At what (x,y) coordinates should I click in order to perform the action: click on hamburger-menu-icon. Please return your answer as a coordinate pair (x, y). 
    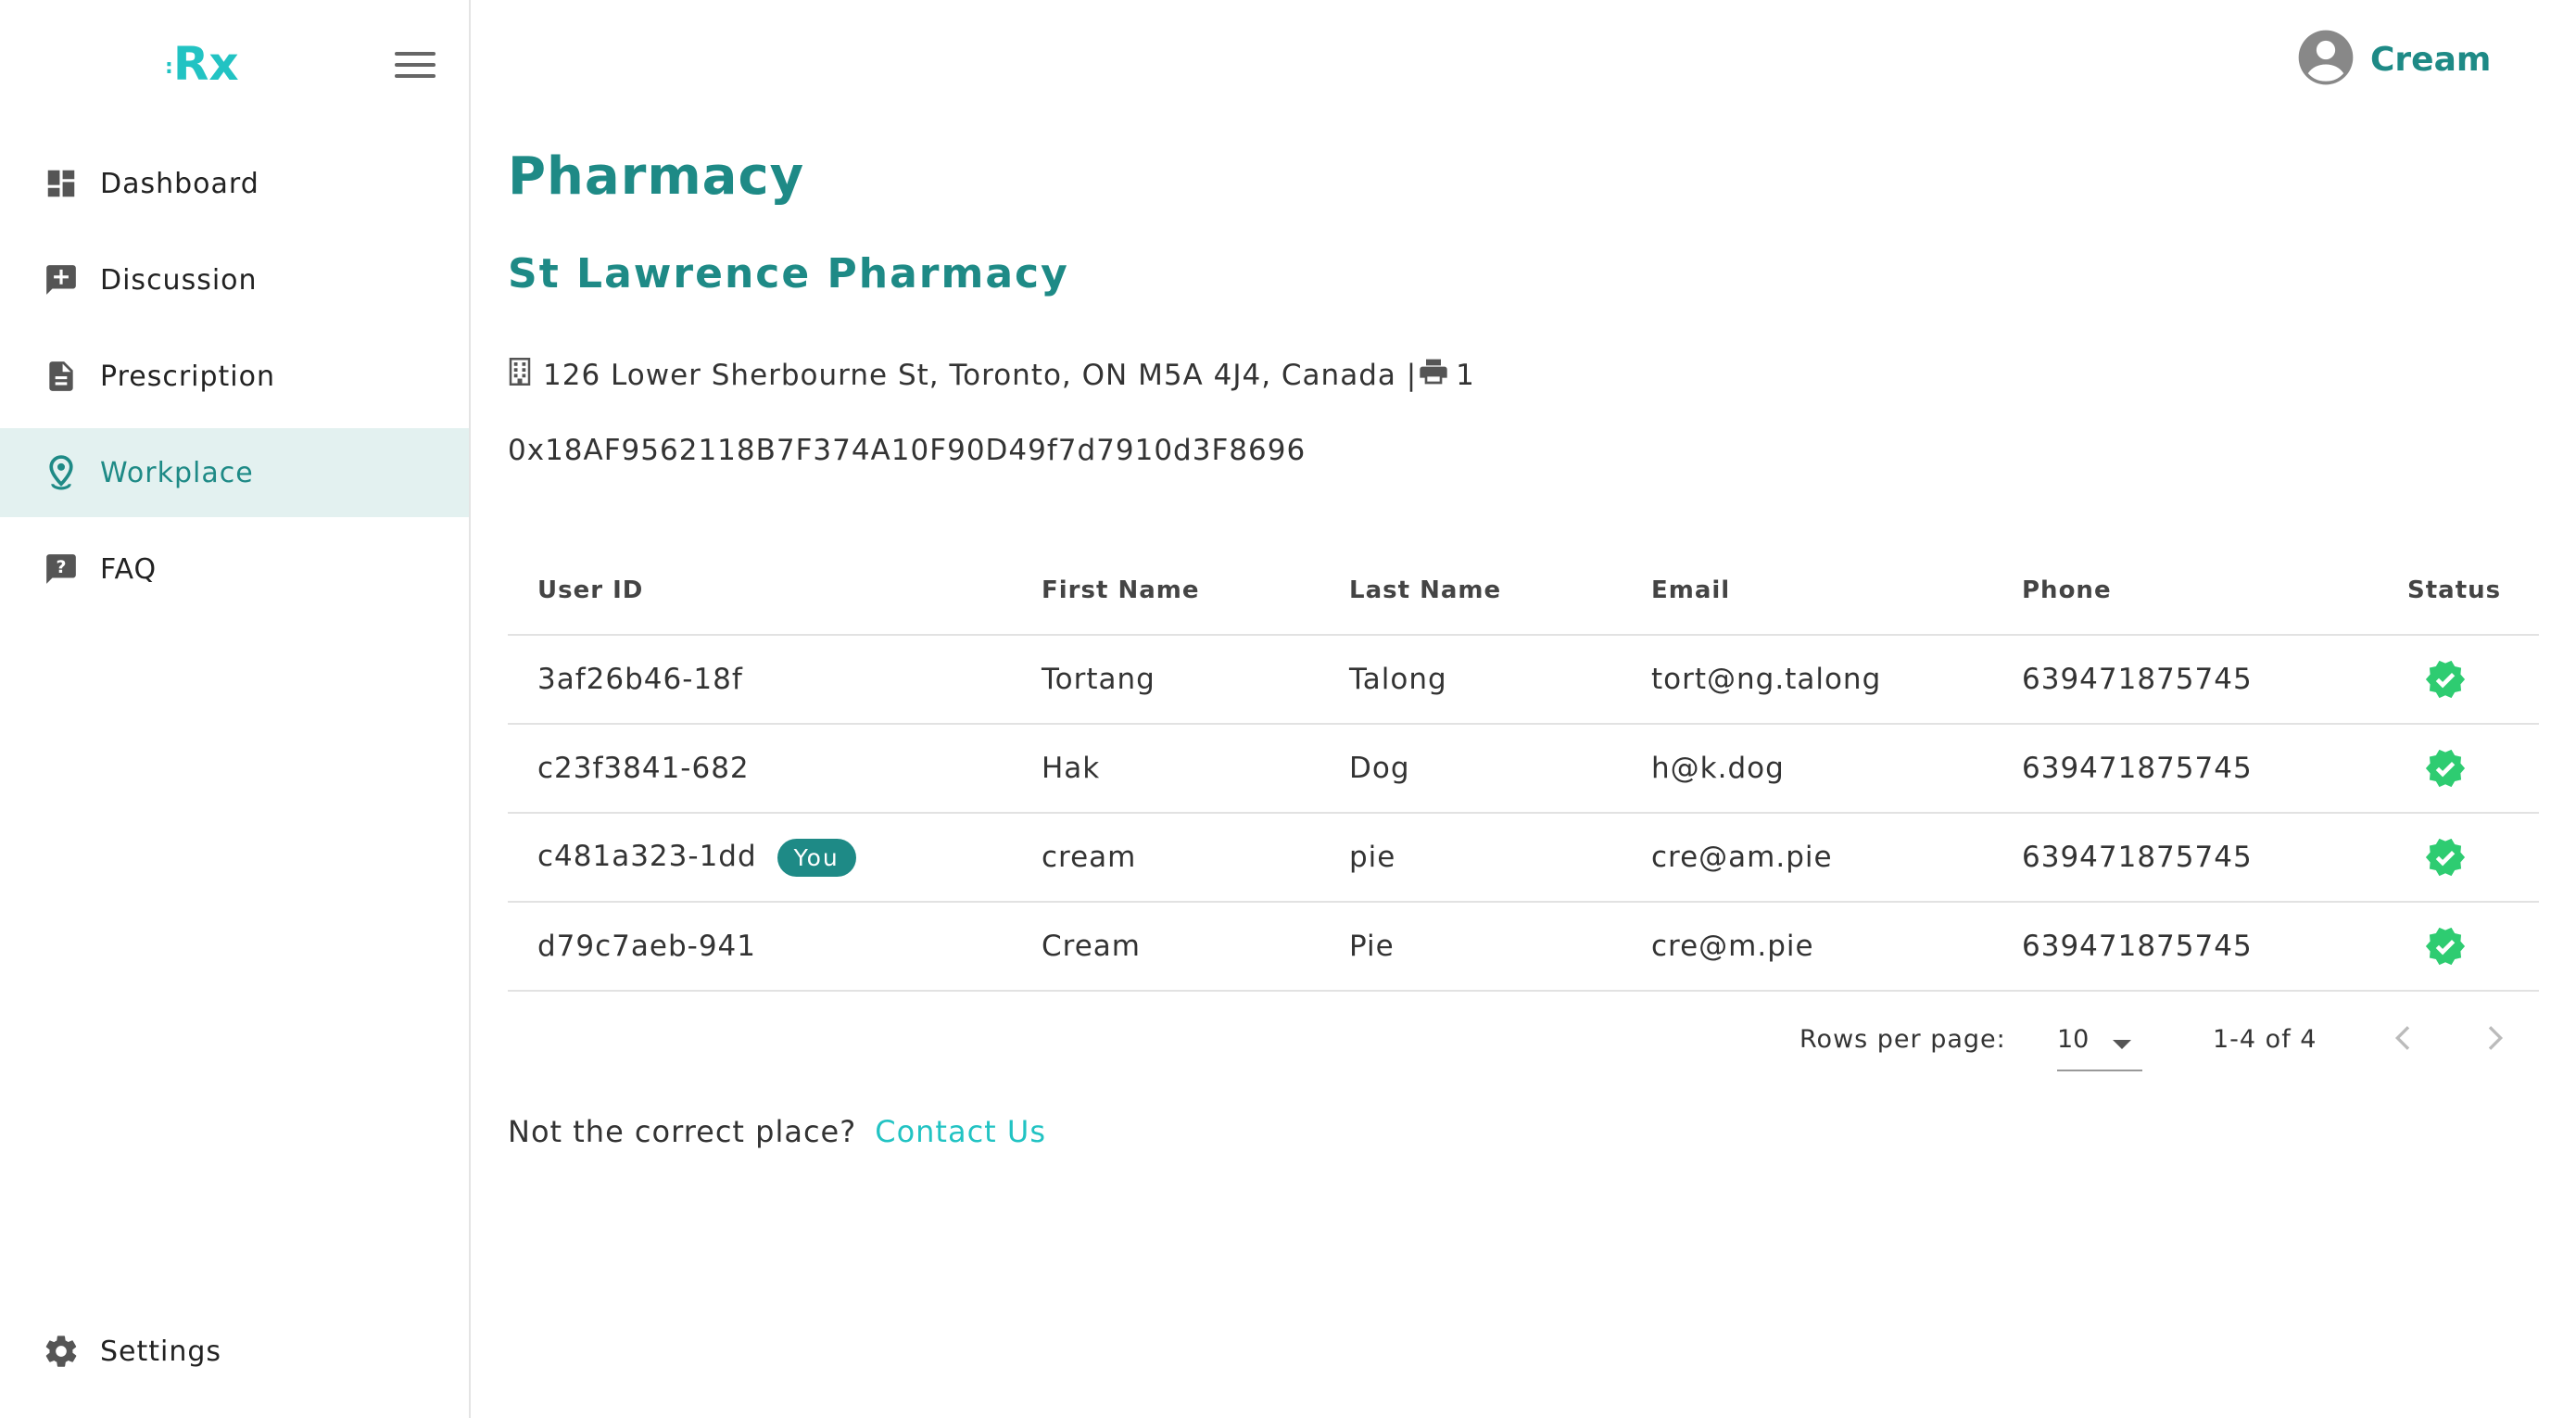
    Looking at the image, I should click on (415, 67).